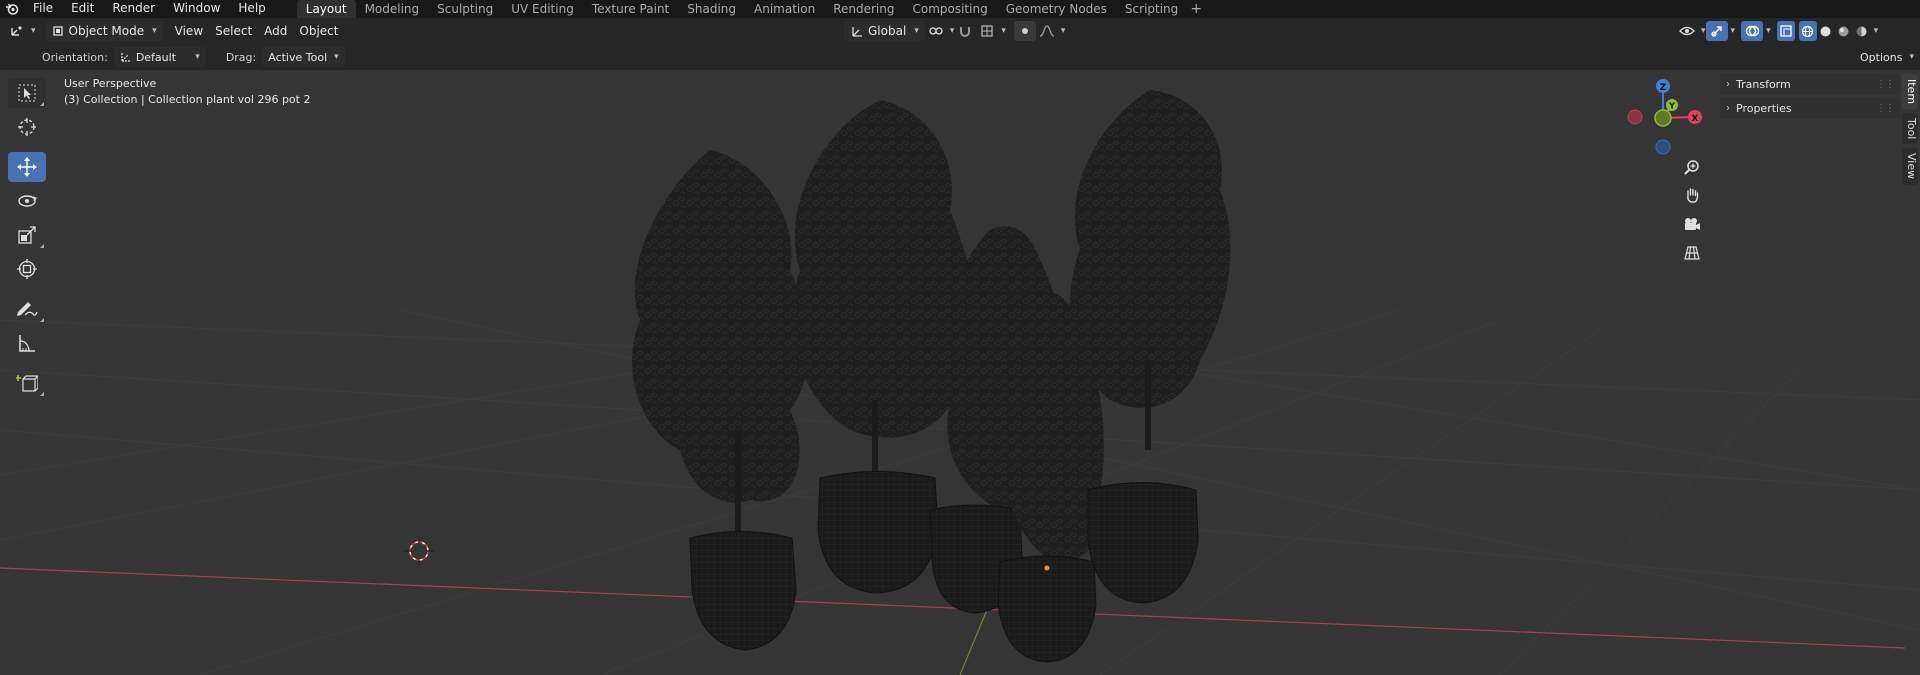 This screenshot has height=675, width=1920. I want to click on transform-tool-icon, so click(27, 269).